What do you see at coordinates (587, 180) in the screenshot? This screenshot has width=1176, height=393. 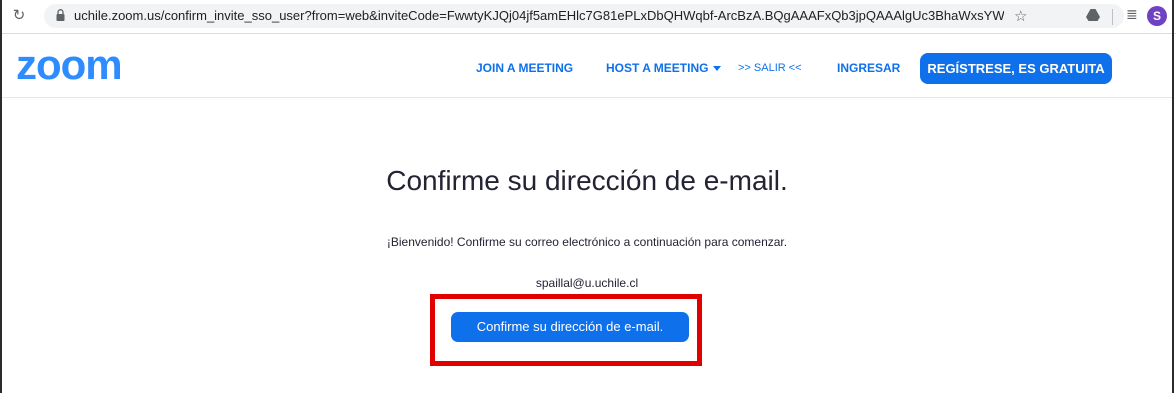 I see `page-title: Confirme su dirección de e-mail.` at bounding box center [587, 180].